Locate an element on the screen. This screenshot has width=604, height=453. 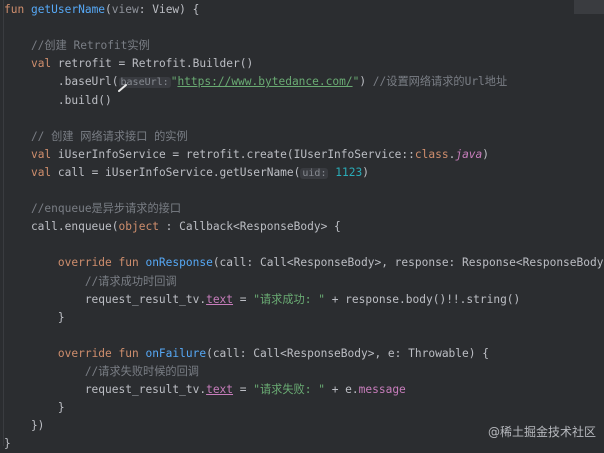
code-token: getUserName is located at coordinates (68, 9).